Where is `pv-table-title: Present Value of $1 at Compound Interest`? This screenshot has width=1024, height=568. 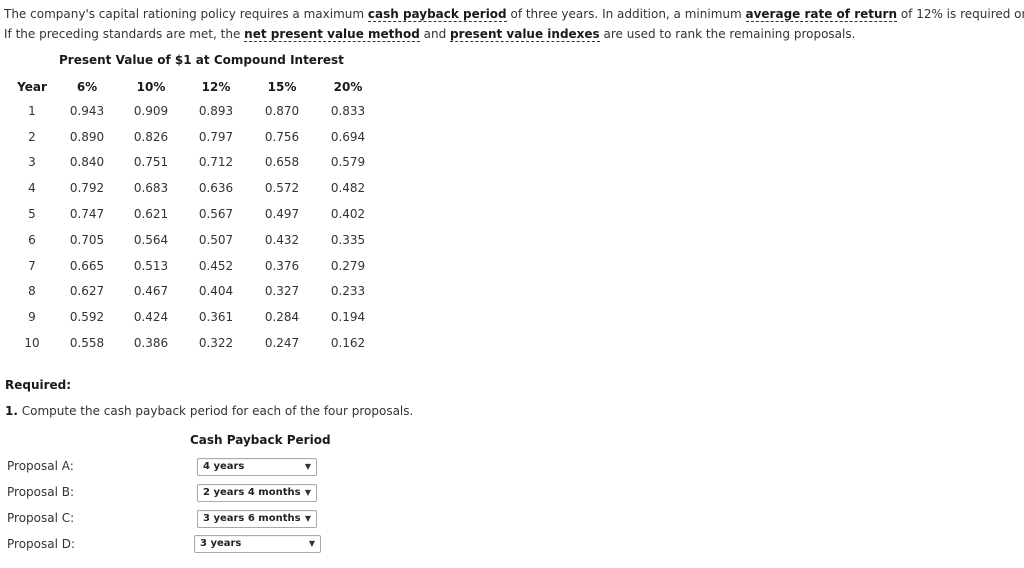
pv-table-title: Present Value of $1 at Compound Interest is located at coordinates (201, 60).